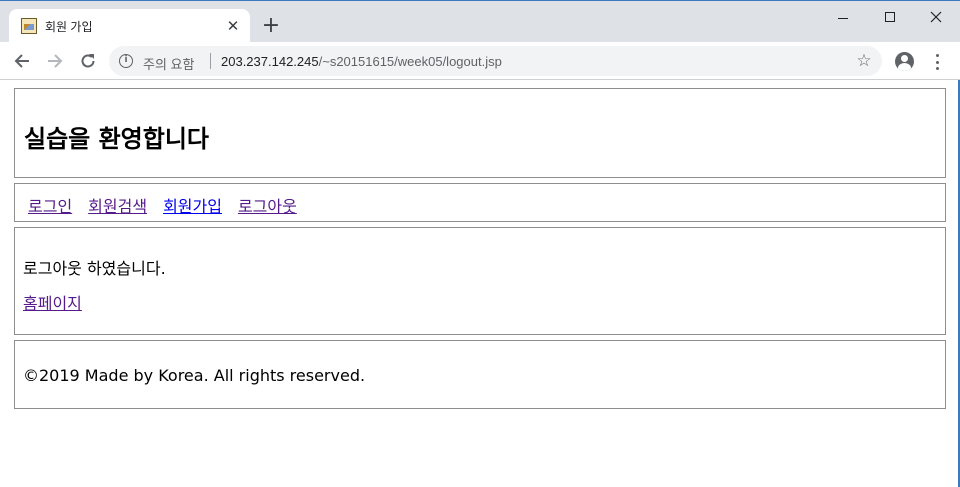 This screenshot has height=487, width=960. I want to click on back-button, so click(22, 61).